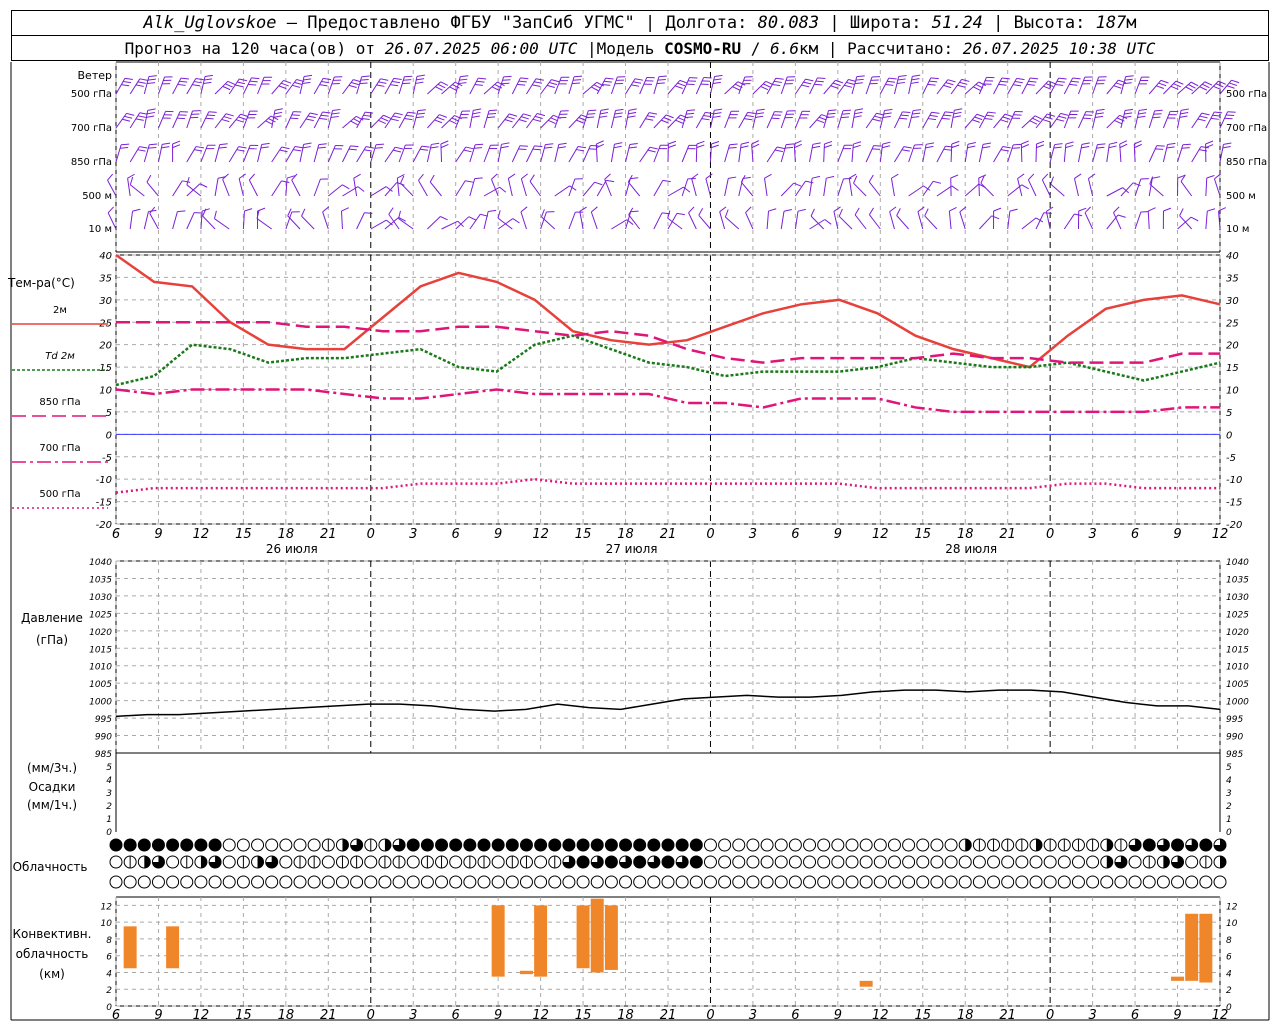  What do you see at coordinates (105, 256) in the screenshot?
I see `temp-tick-left: 40` at bounding box center [105, 256].